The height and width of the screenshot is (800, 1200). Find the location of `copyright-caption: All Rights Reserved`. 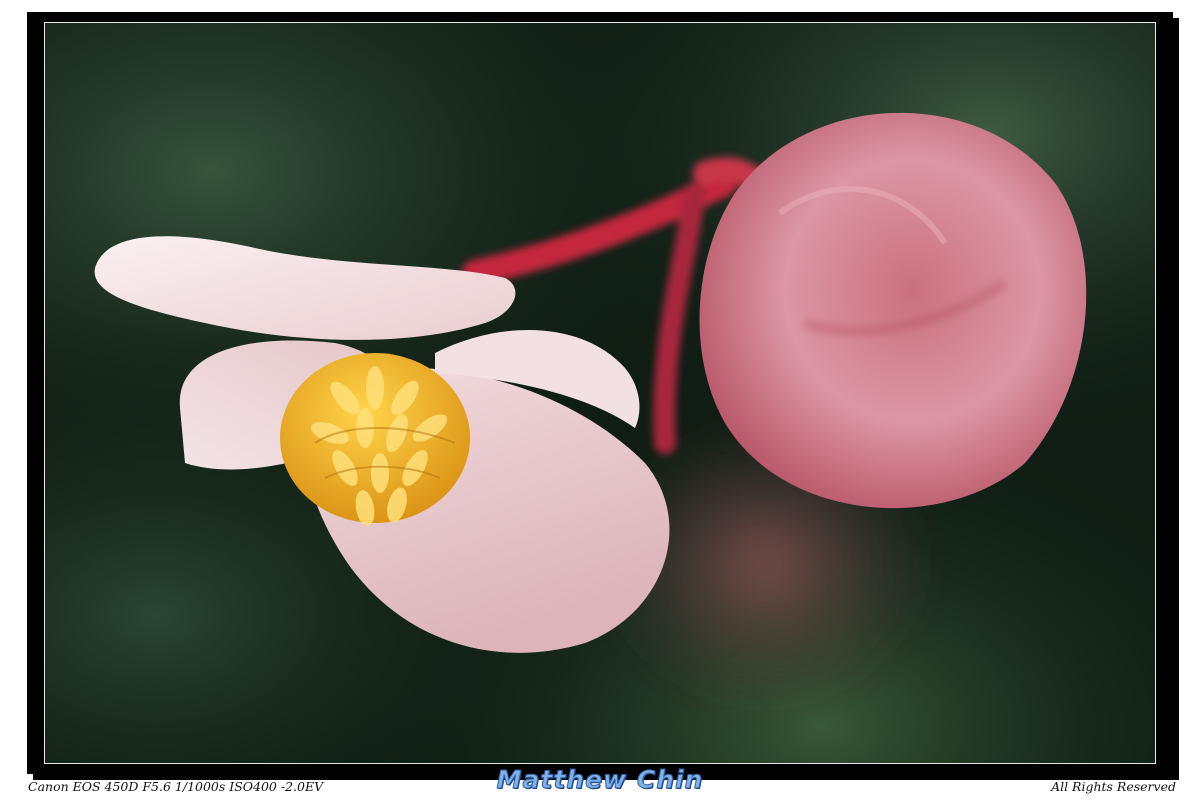

copyright-caption: All Rights Reserved is located at coordinates (1113, 786).